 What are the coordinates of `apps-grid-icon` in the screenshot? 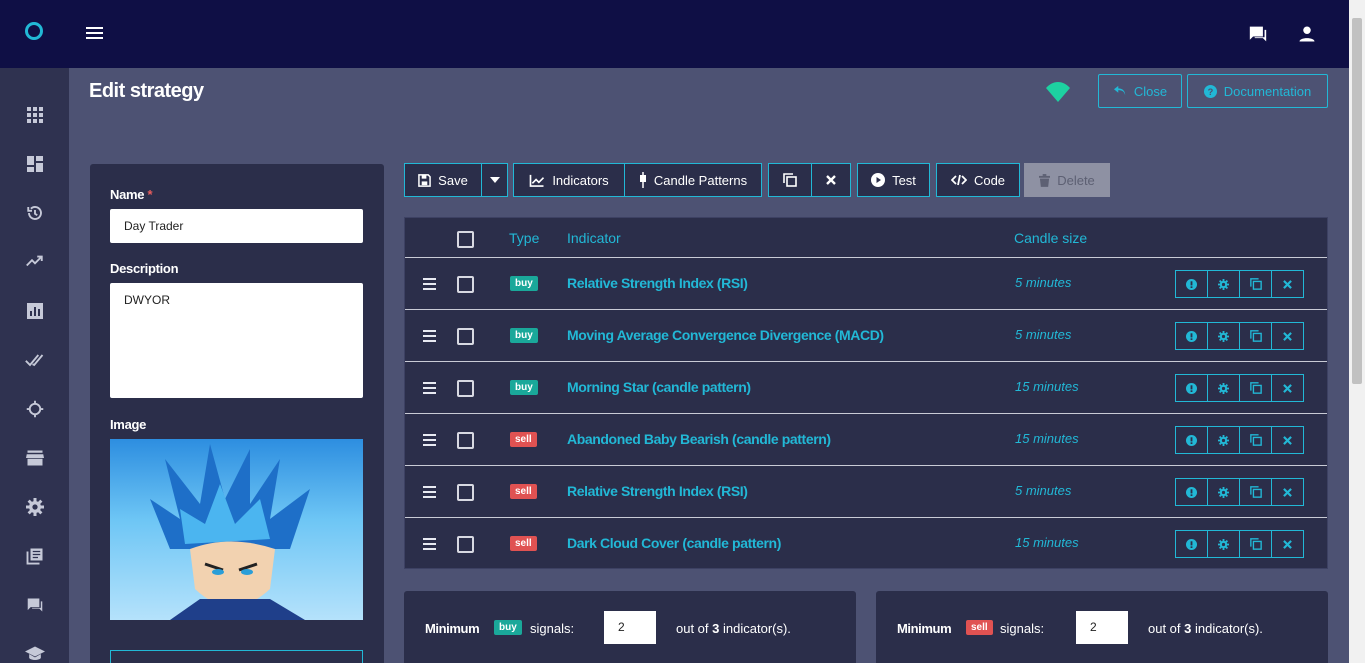 It's located at (35, 115).